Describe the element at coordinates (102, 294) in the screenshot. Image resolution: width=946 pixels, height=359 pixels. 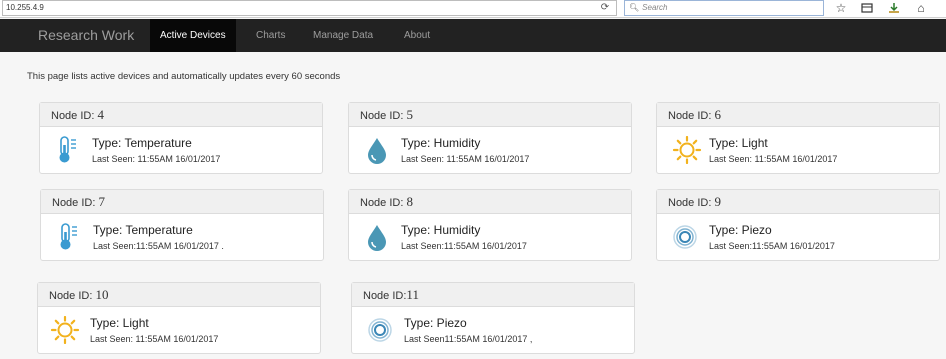
I see `node-id-value: 10` at that location.